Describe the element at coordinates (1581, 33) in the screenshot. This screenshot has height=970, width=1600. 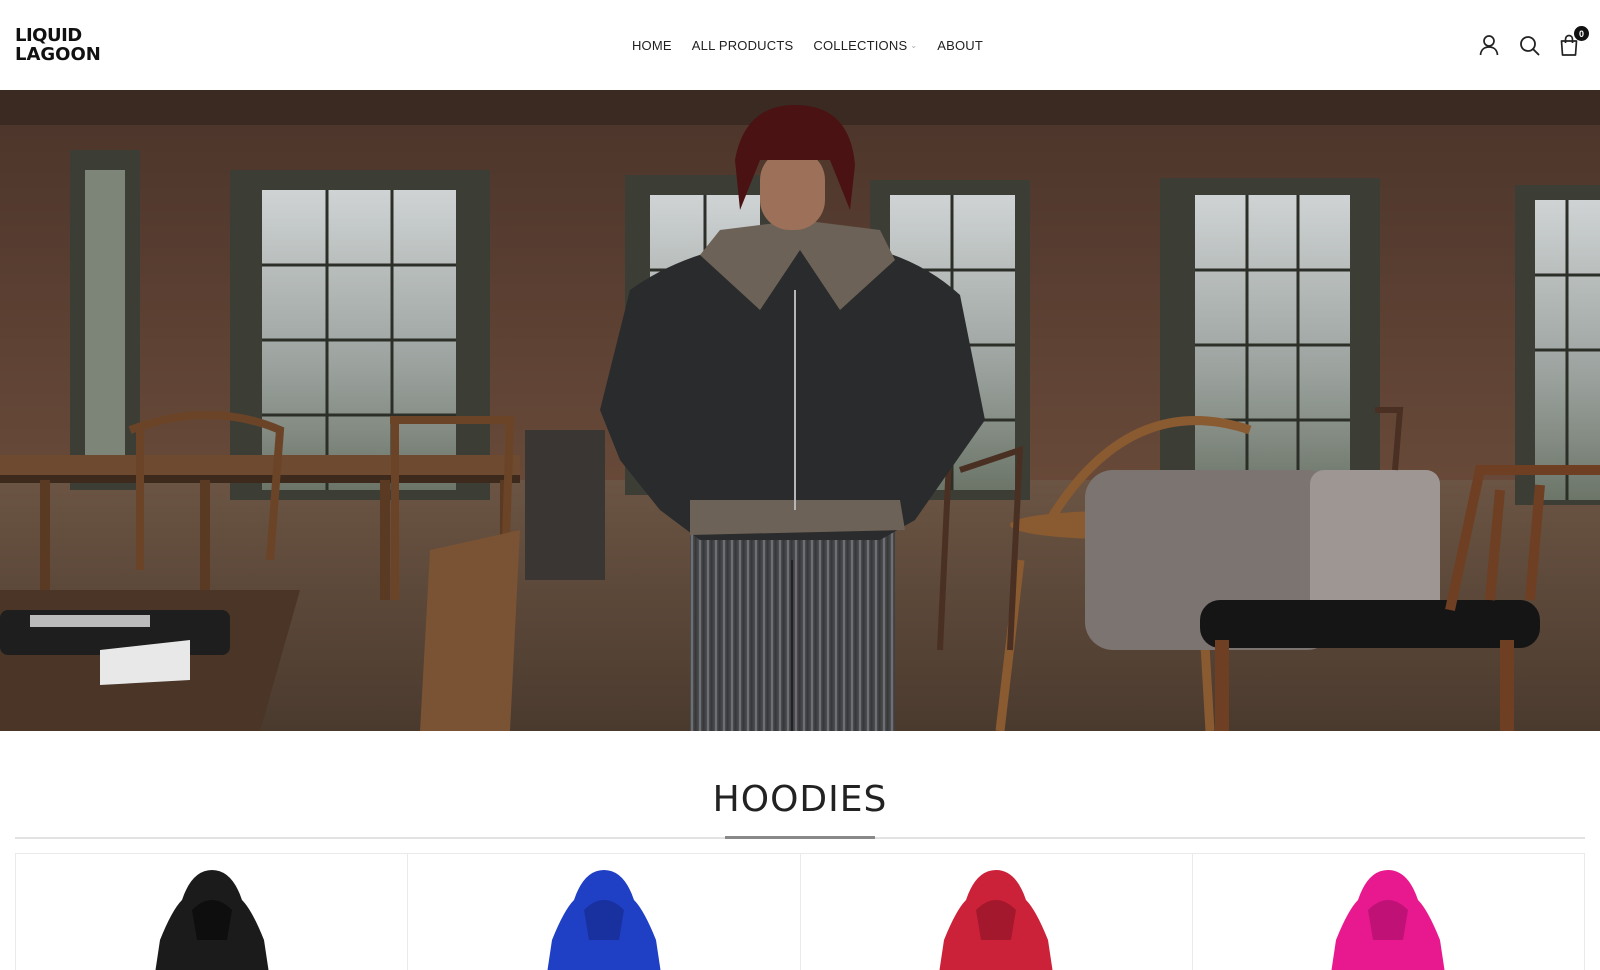
I see `cart-count-badge: 0` at that location.